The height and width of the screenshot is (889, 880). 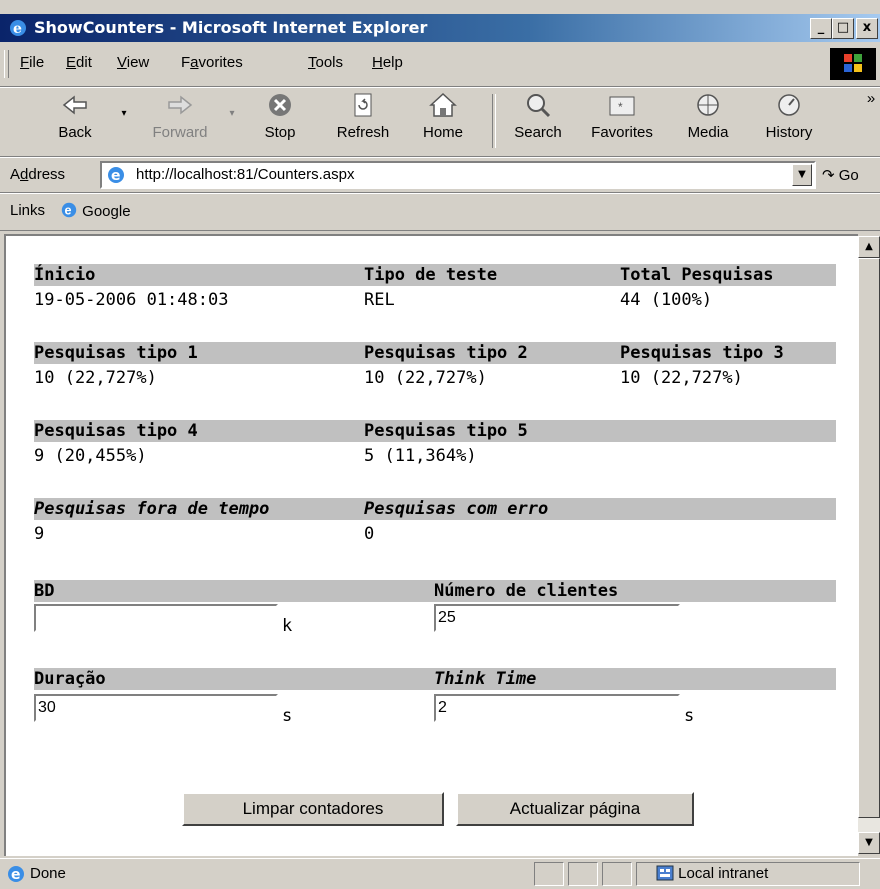 I want to click on pesquisas-tipo1-value: 10 (22,727%), so click(x=95, y=378).